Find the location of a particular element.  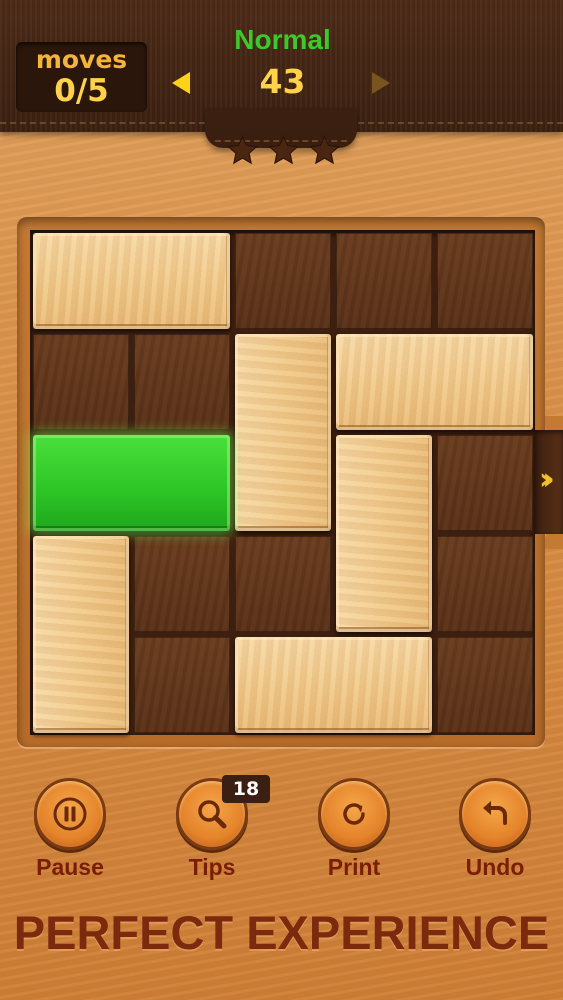

arrow-right-icon is located at coordinates (381, 83).